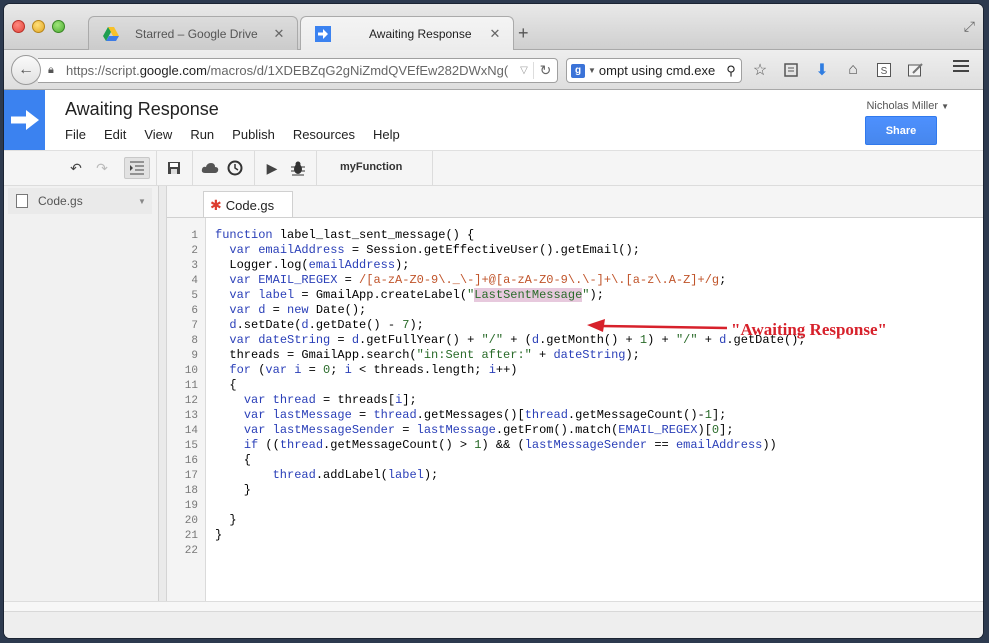 Image resolution: width=989 pixels, height=643 pixels. Describe the element at coordinates (386, 134) in the screenshot. I see `menu-help: Help` at that location.